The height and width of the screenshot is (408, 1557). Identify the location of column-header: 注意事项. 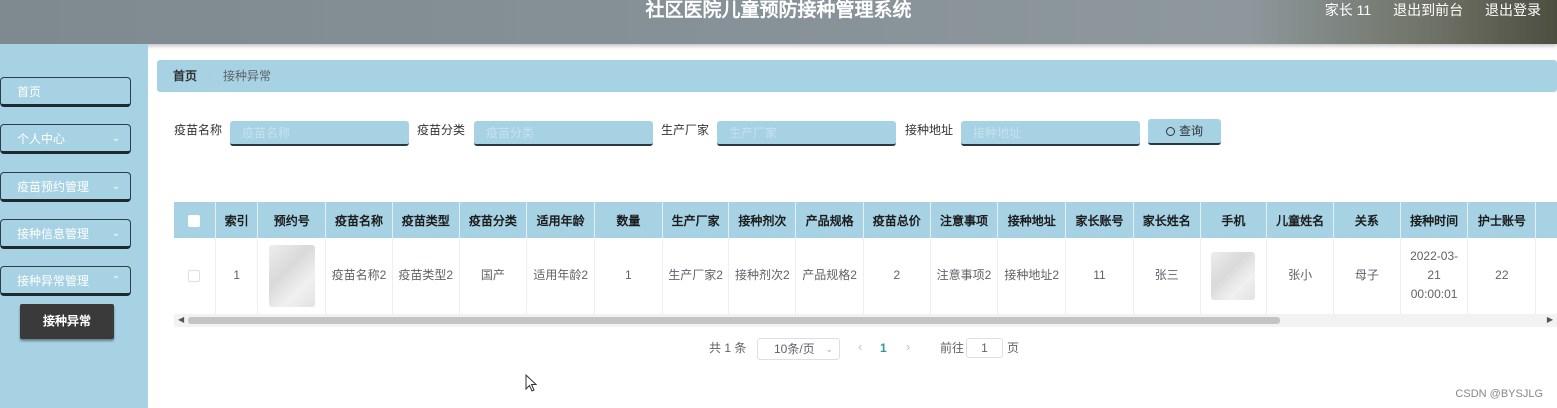
(964, 220).